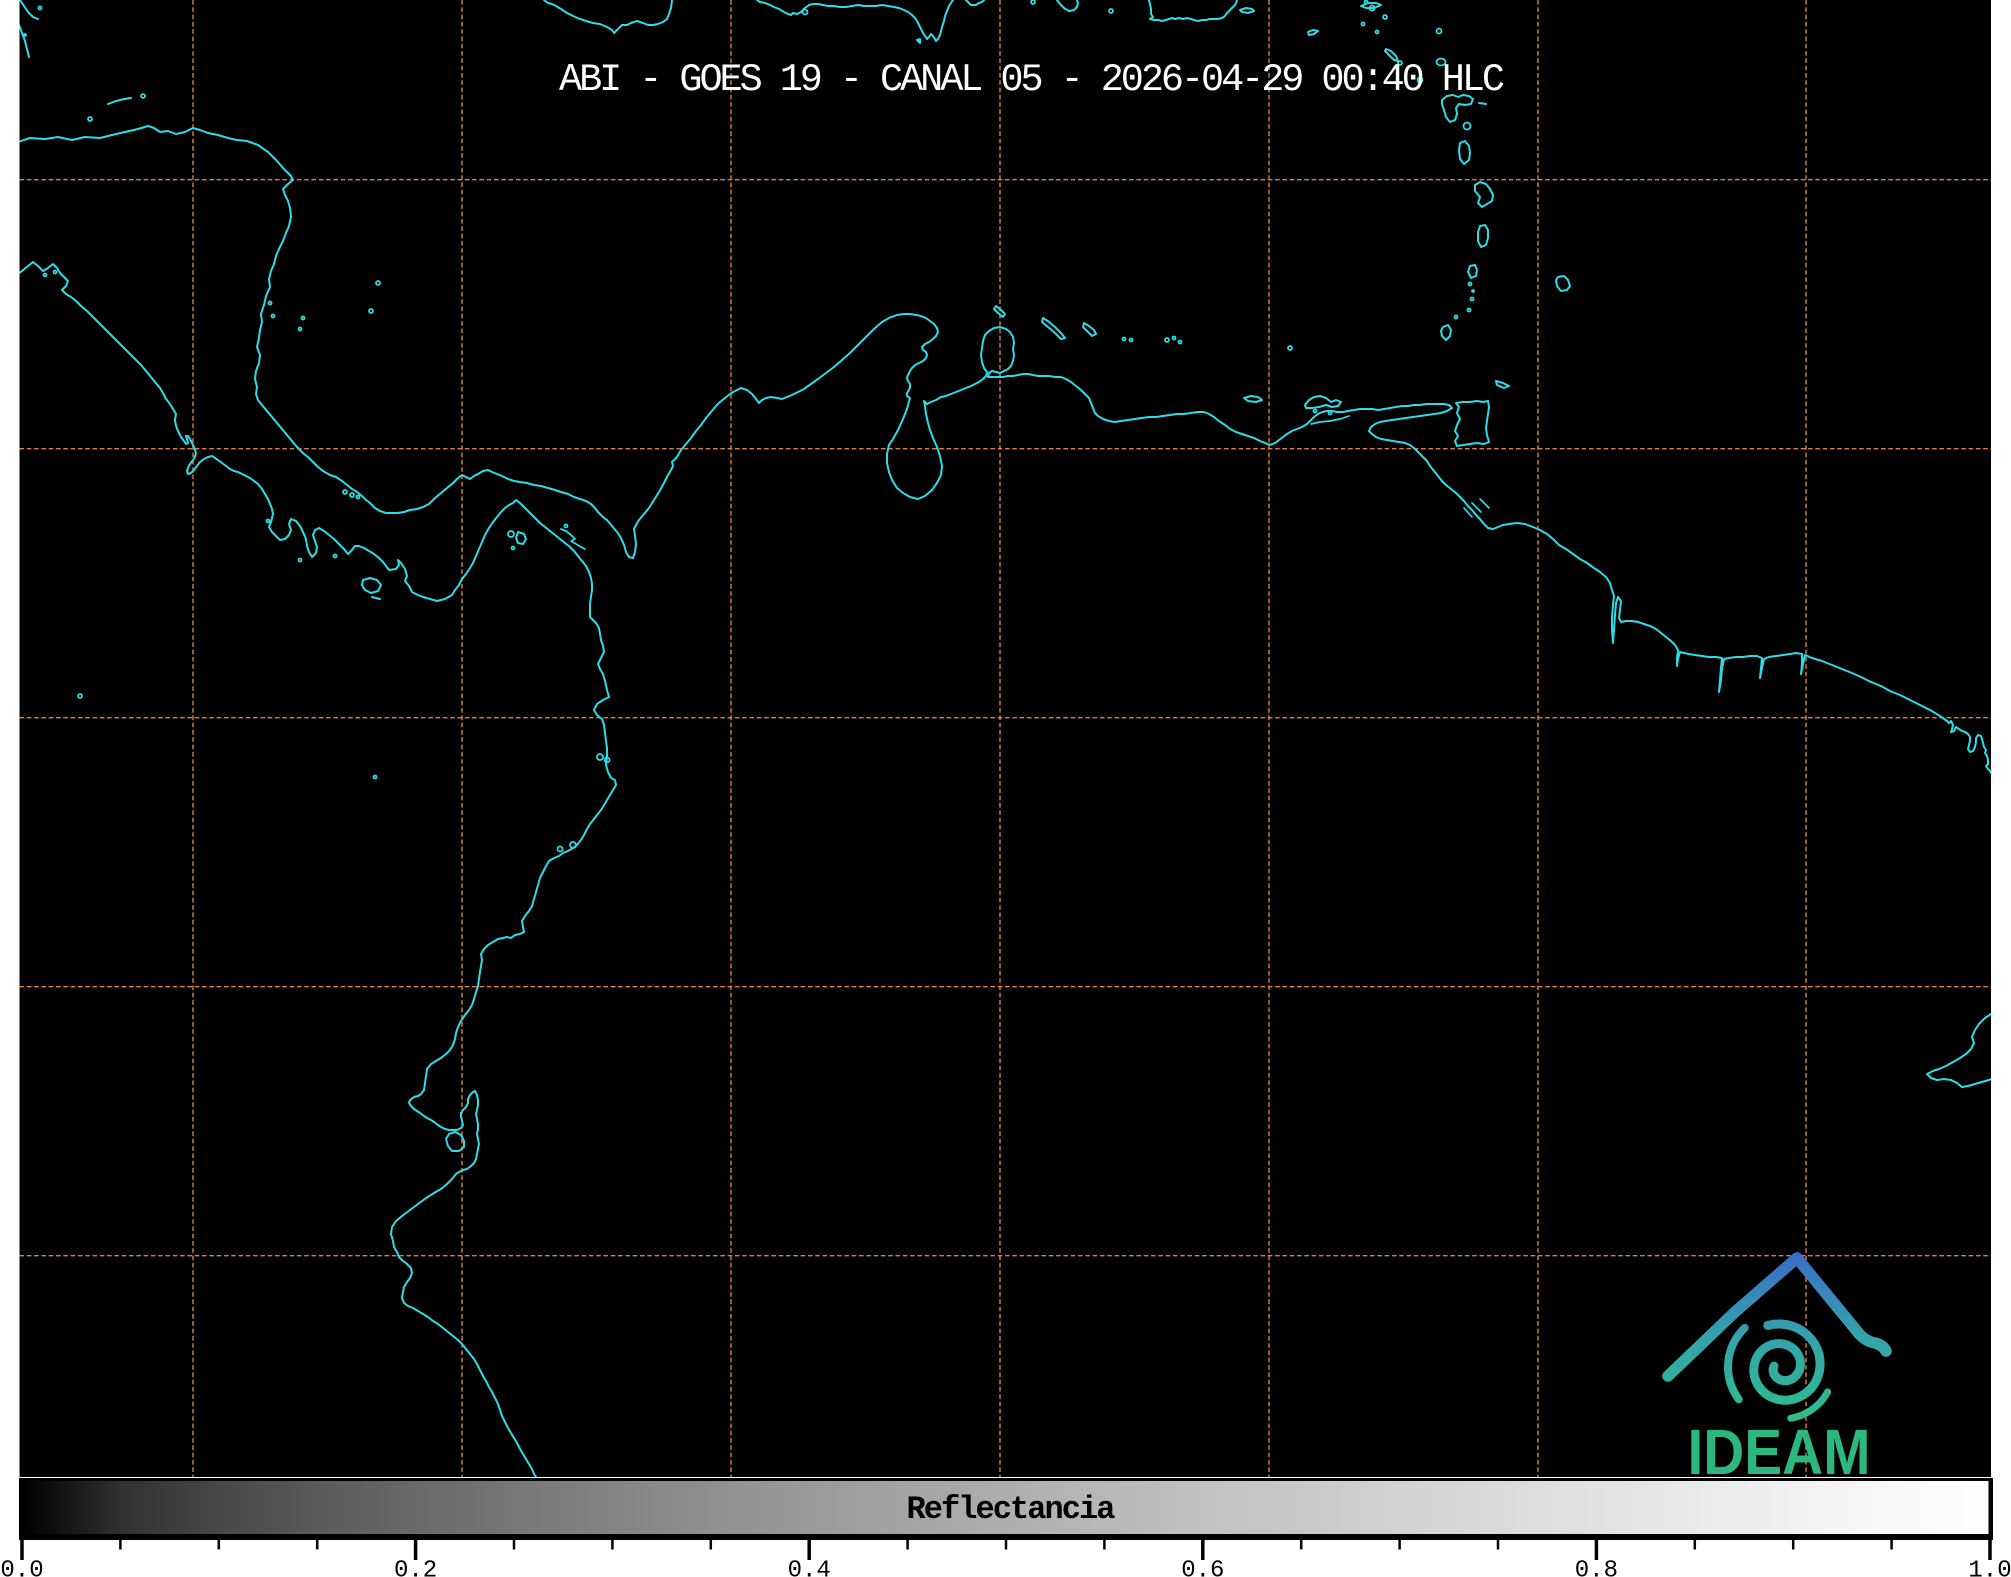 The image size is (2011, 1577). Describe the element at coordinates (809, 1567) in the screenshot. I see `svg-text: 0.4` at that location.